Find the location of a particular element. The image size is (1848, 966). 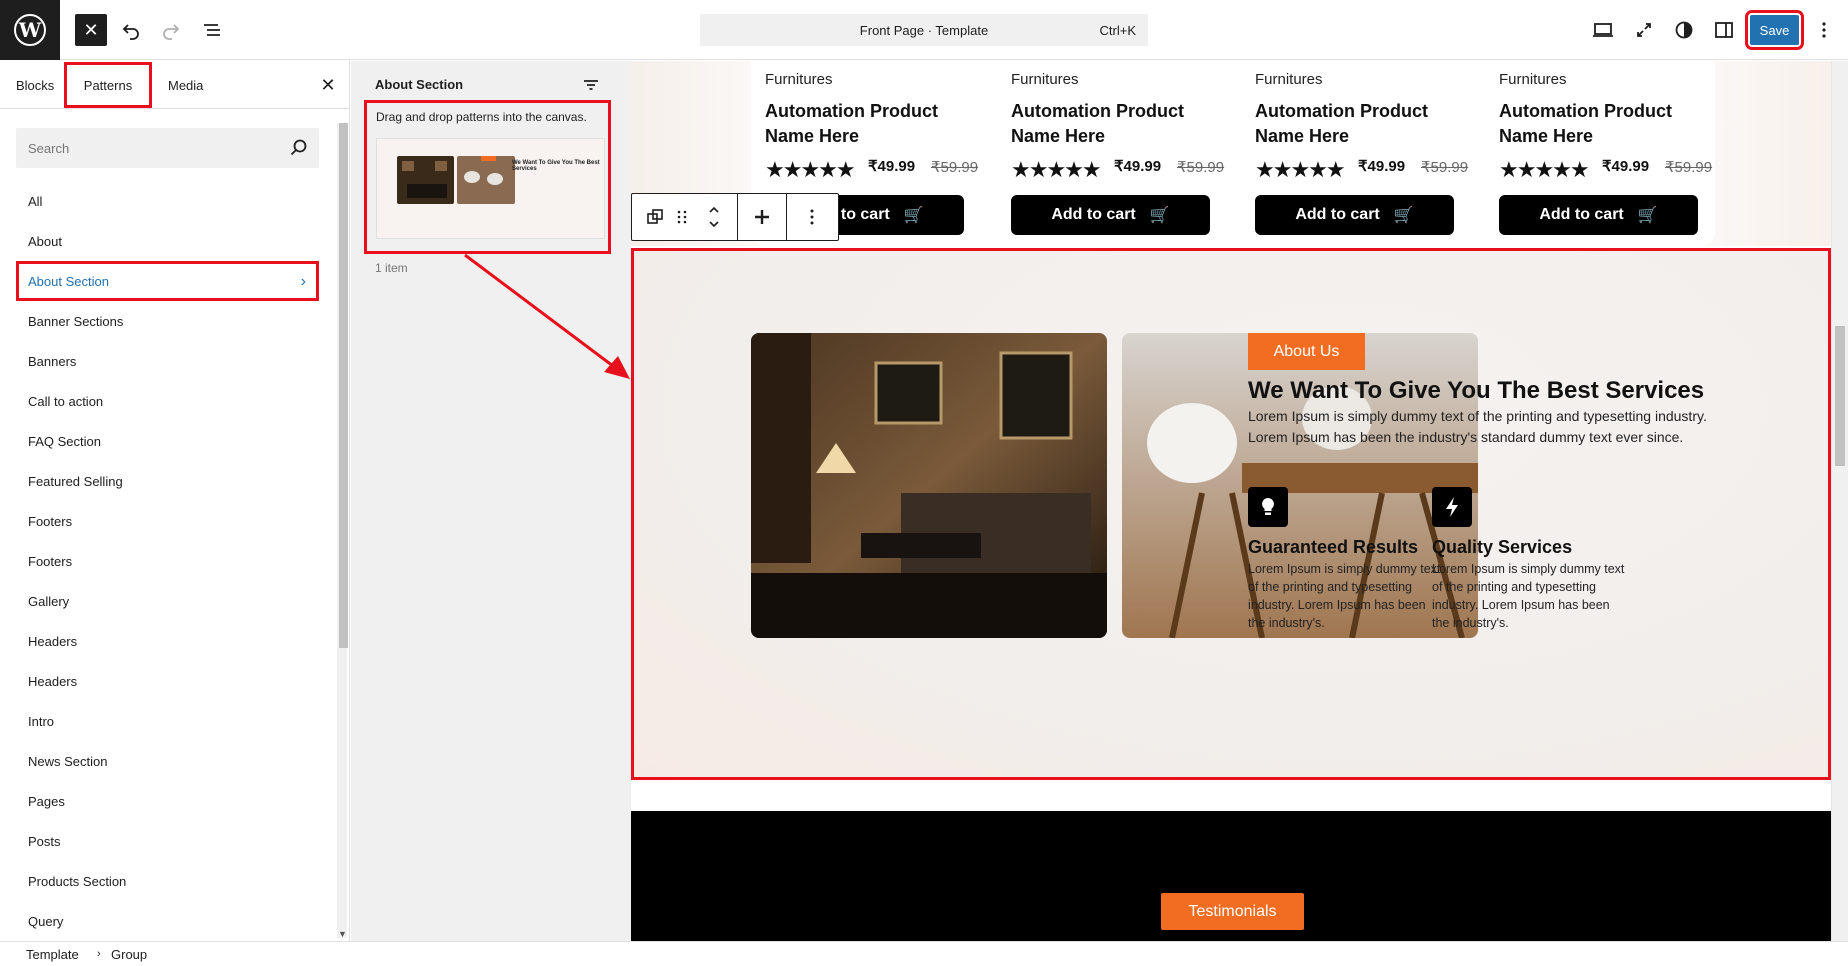

svg-text: W is located at coordinates (30, 30).